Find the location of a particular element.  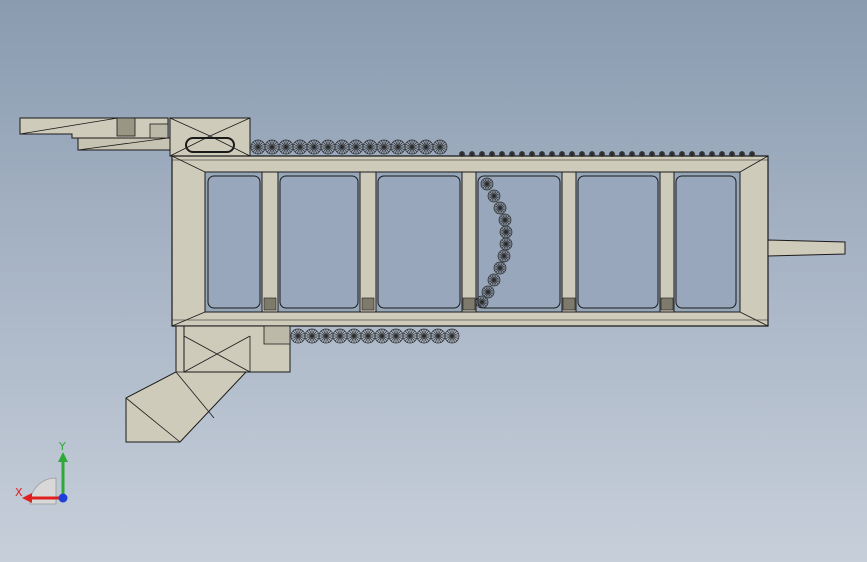

z-axis-icon is located at coordinates (63, 498).